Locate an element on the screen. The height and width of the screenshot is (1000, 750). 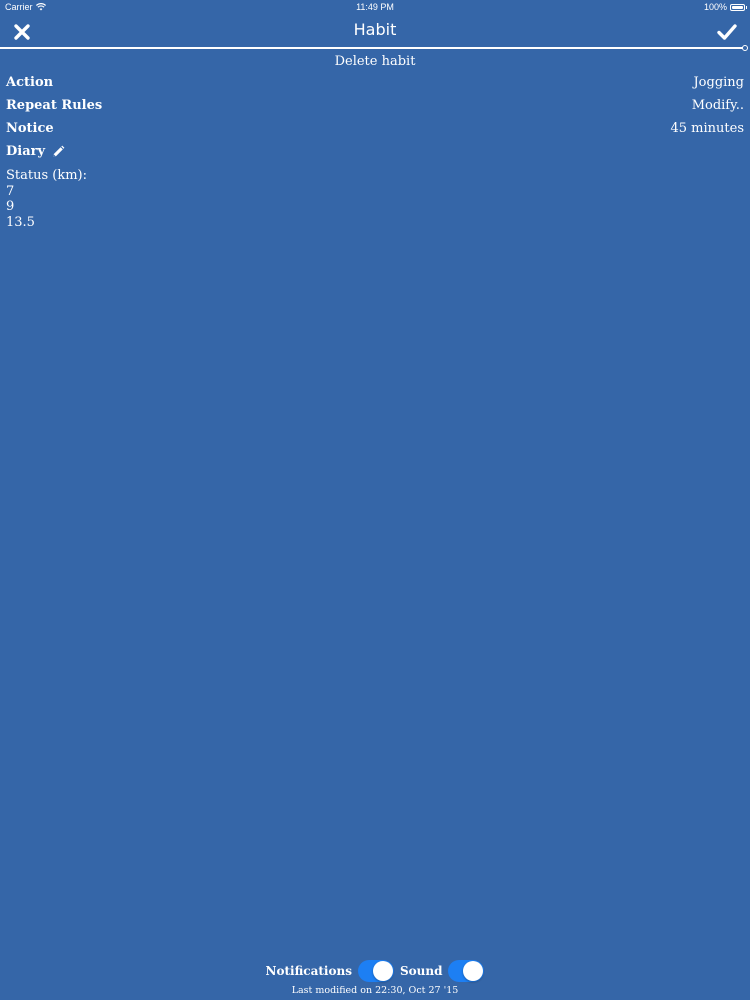
row-notice: Notice 45 minutes is located at coordinates (375, 131).